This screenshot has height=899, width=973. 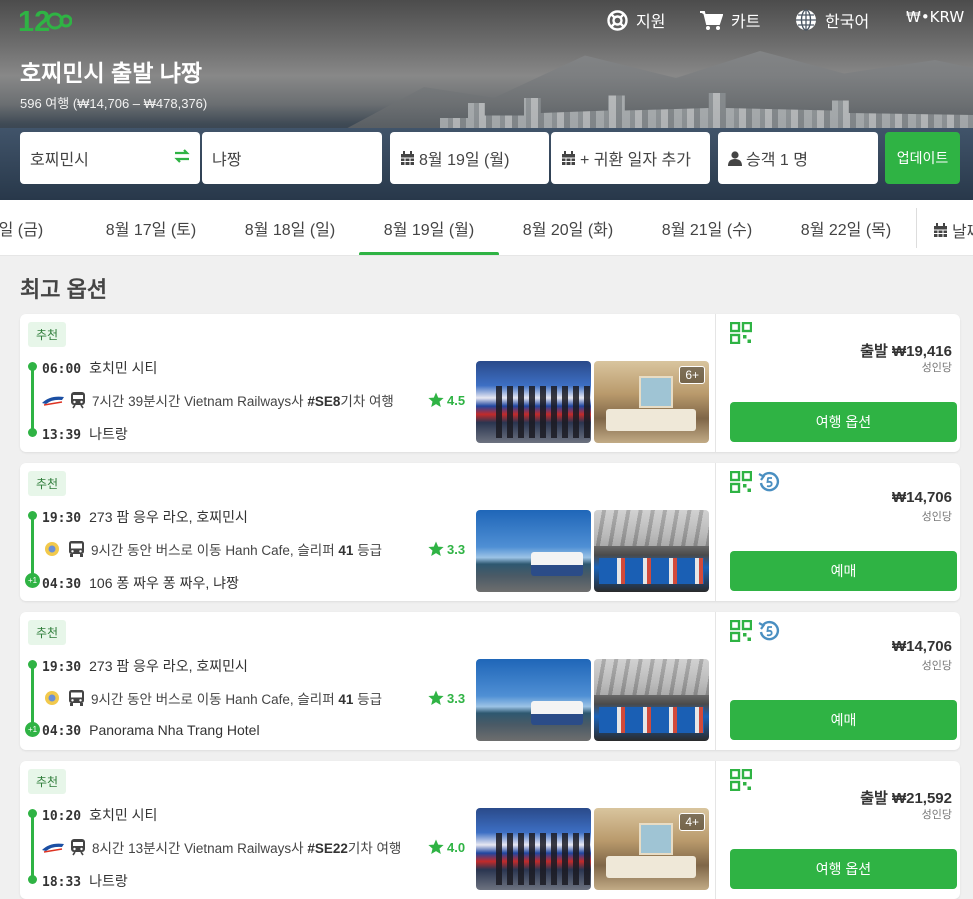 I want to click on operator: Hanh Cafe, 슬리퍼, so click(x=280, y=699).